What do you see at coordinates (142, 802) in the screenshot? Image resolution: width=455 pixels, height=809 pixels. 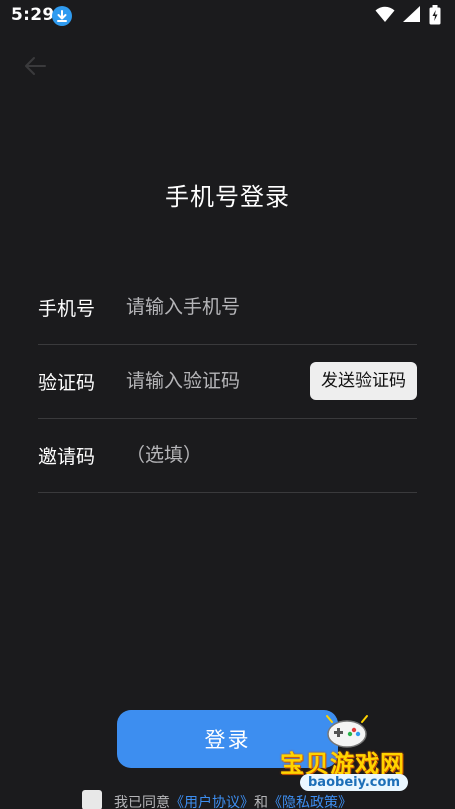 I see `agreement-prefix: 我已同意` at bounding box center [142, 802].